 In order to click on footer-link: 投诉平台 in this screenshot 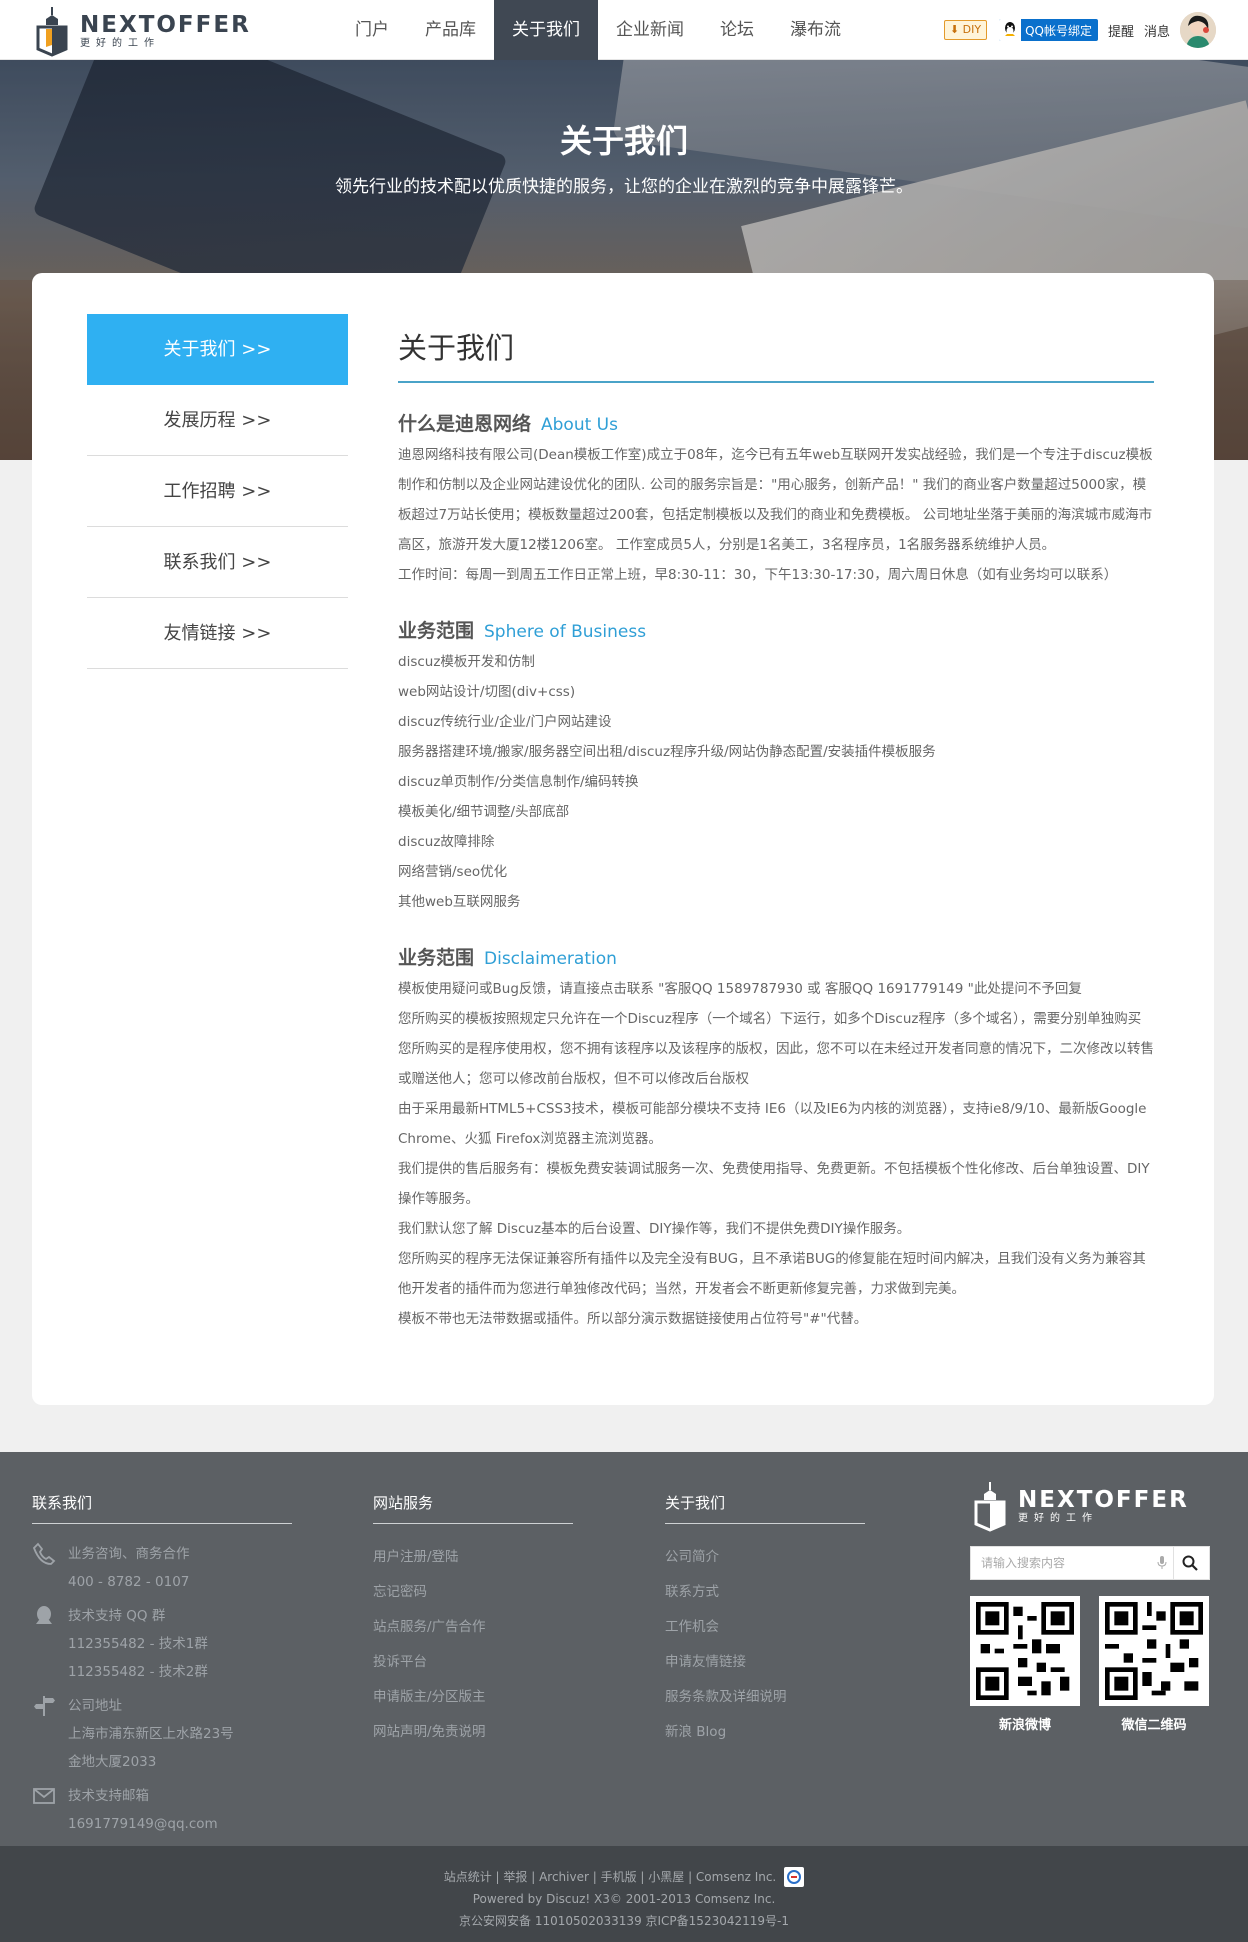, I will do `click(473, 1662)`.